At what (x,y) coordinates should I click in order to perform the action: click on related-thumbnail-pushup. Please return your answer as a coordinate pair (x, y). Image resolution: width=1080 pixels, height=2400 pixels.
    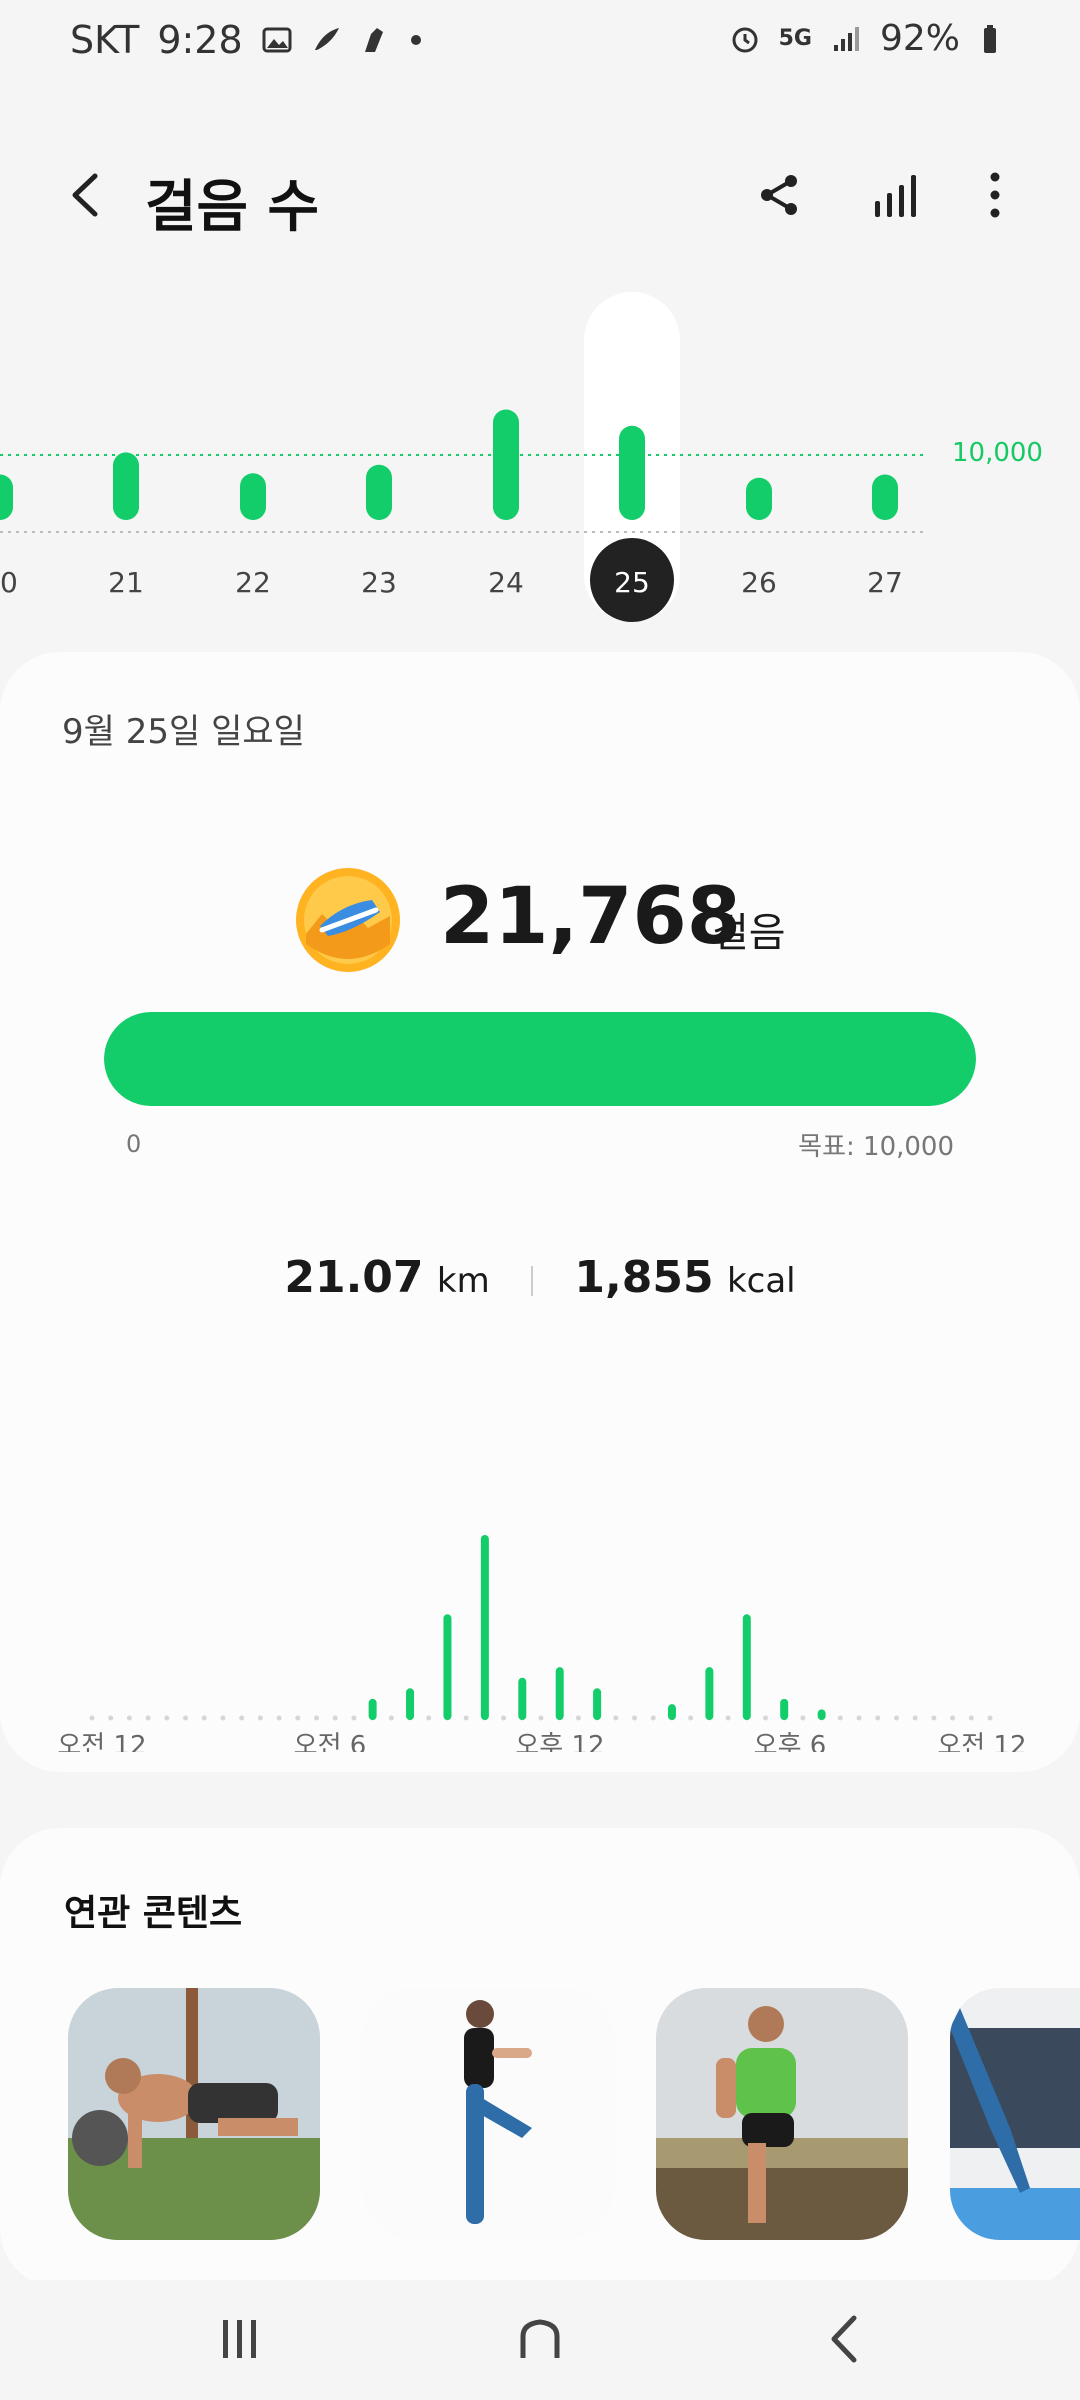
    Looking at the image, I should click on (194, 2114).